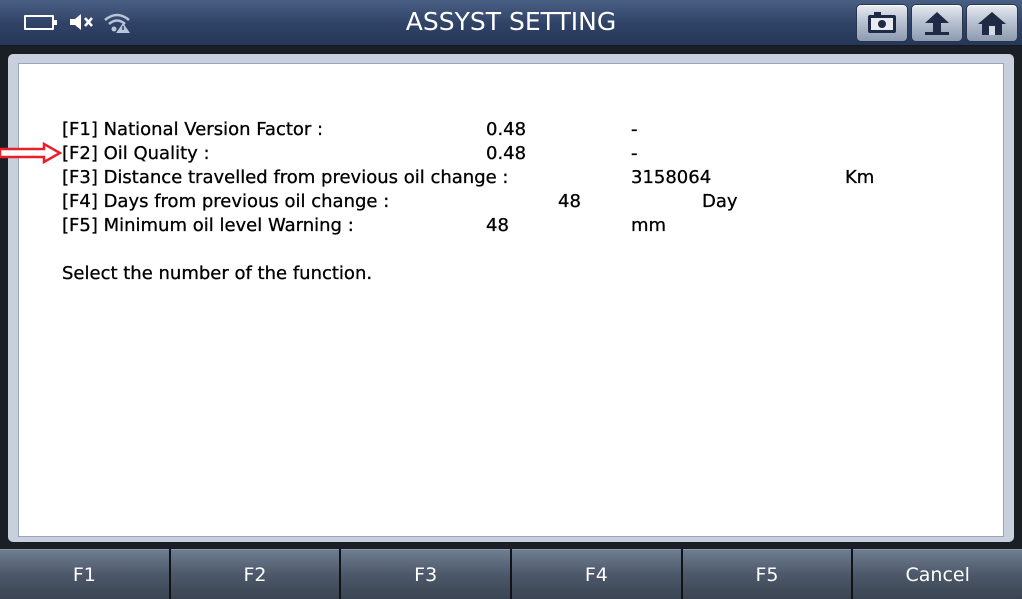 The image size is (1022, 599). What do you see at coordinates (596, 574) in the screenshot?
I see `f4-button: F4` at bounding box center [596, 574].